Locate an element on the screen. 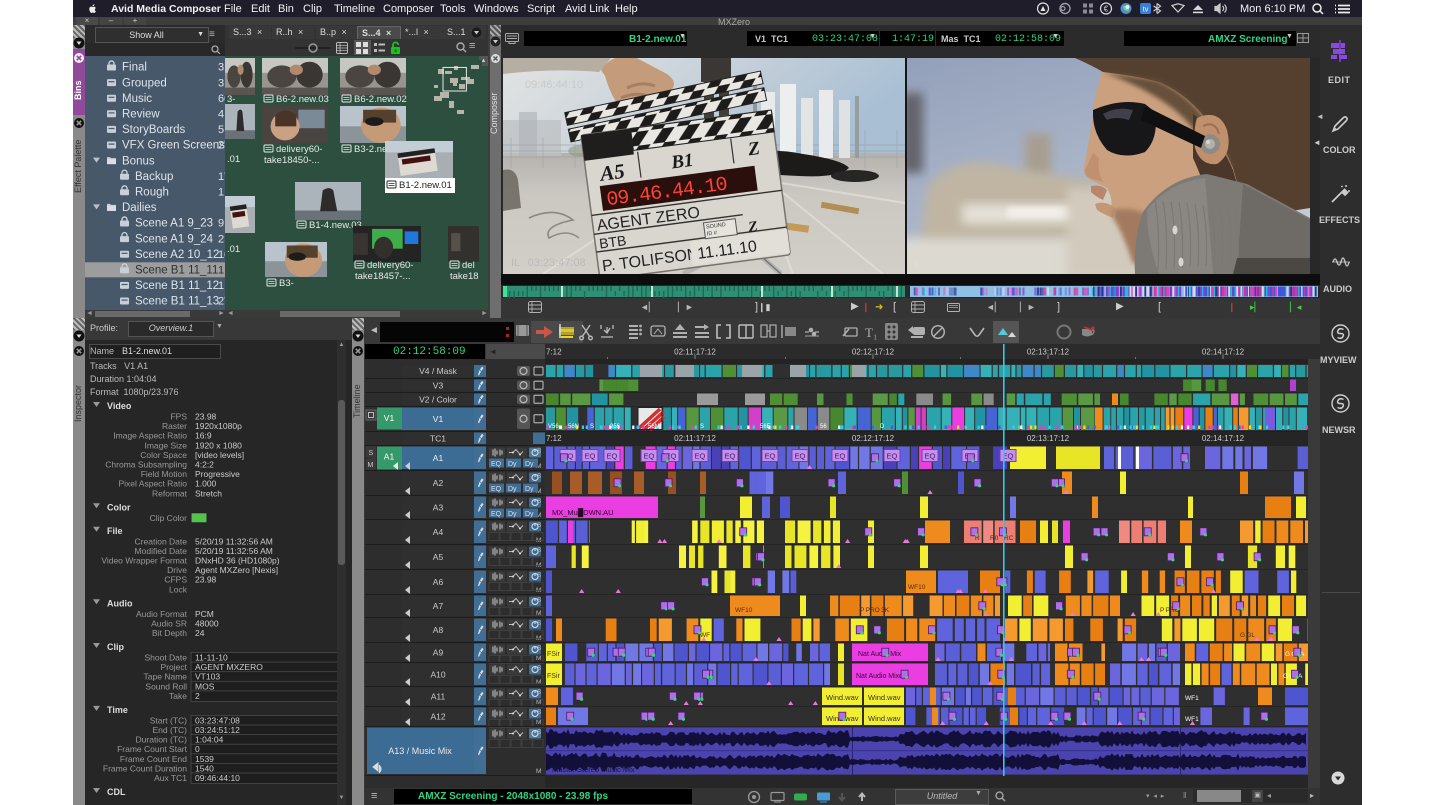  svg-text: V1 is located at coordinates (438, 419).